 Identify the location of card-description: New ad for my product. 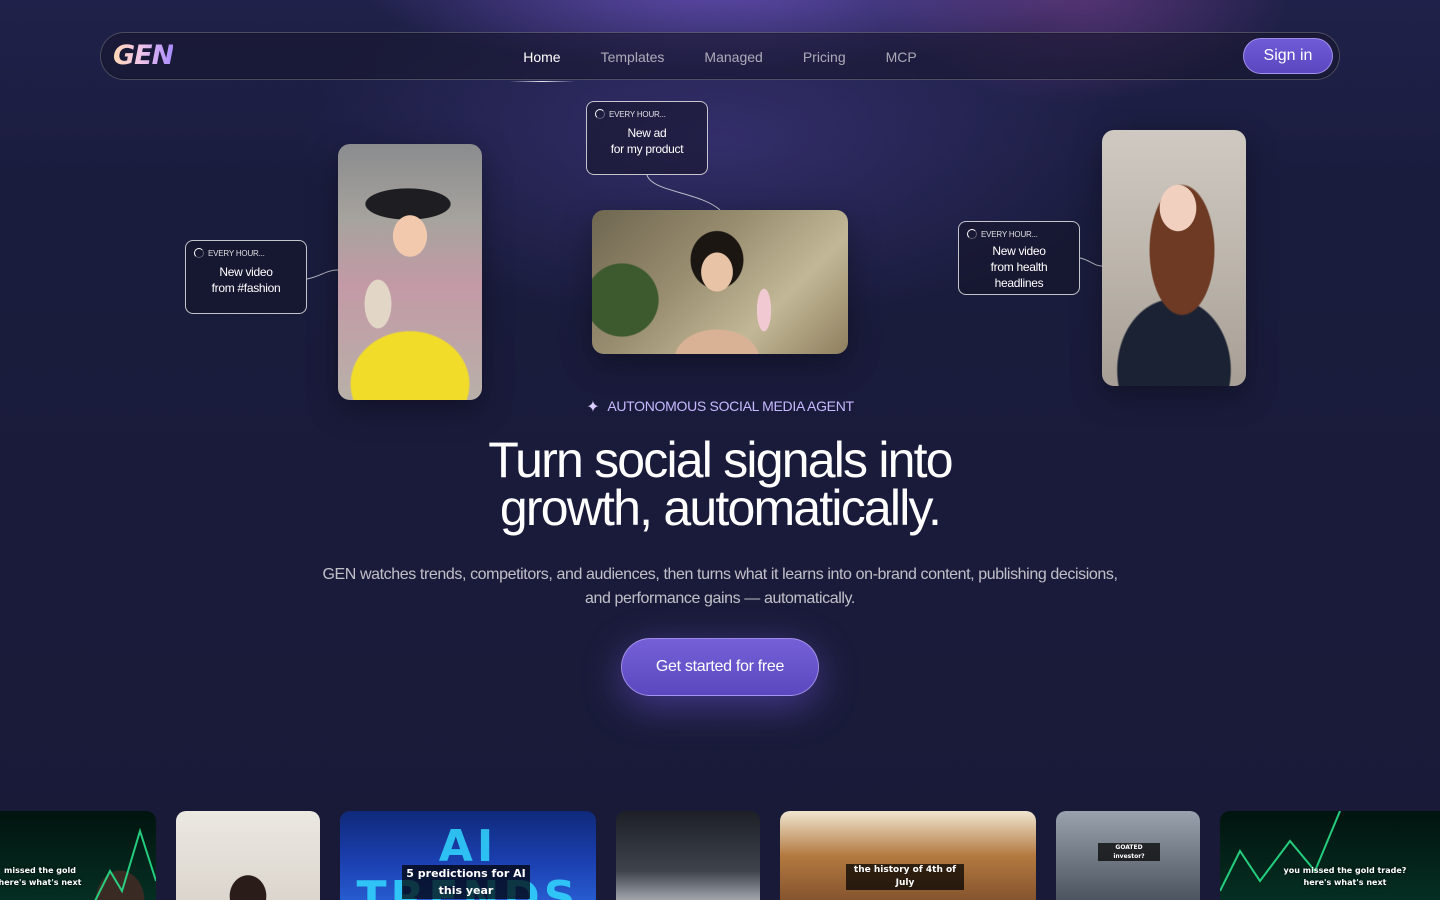
(647, 141).